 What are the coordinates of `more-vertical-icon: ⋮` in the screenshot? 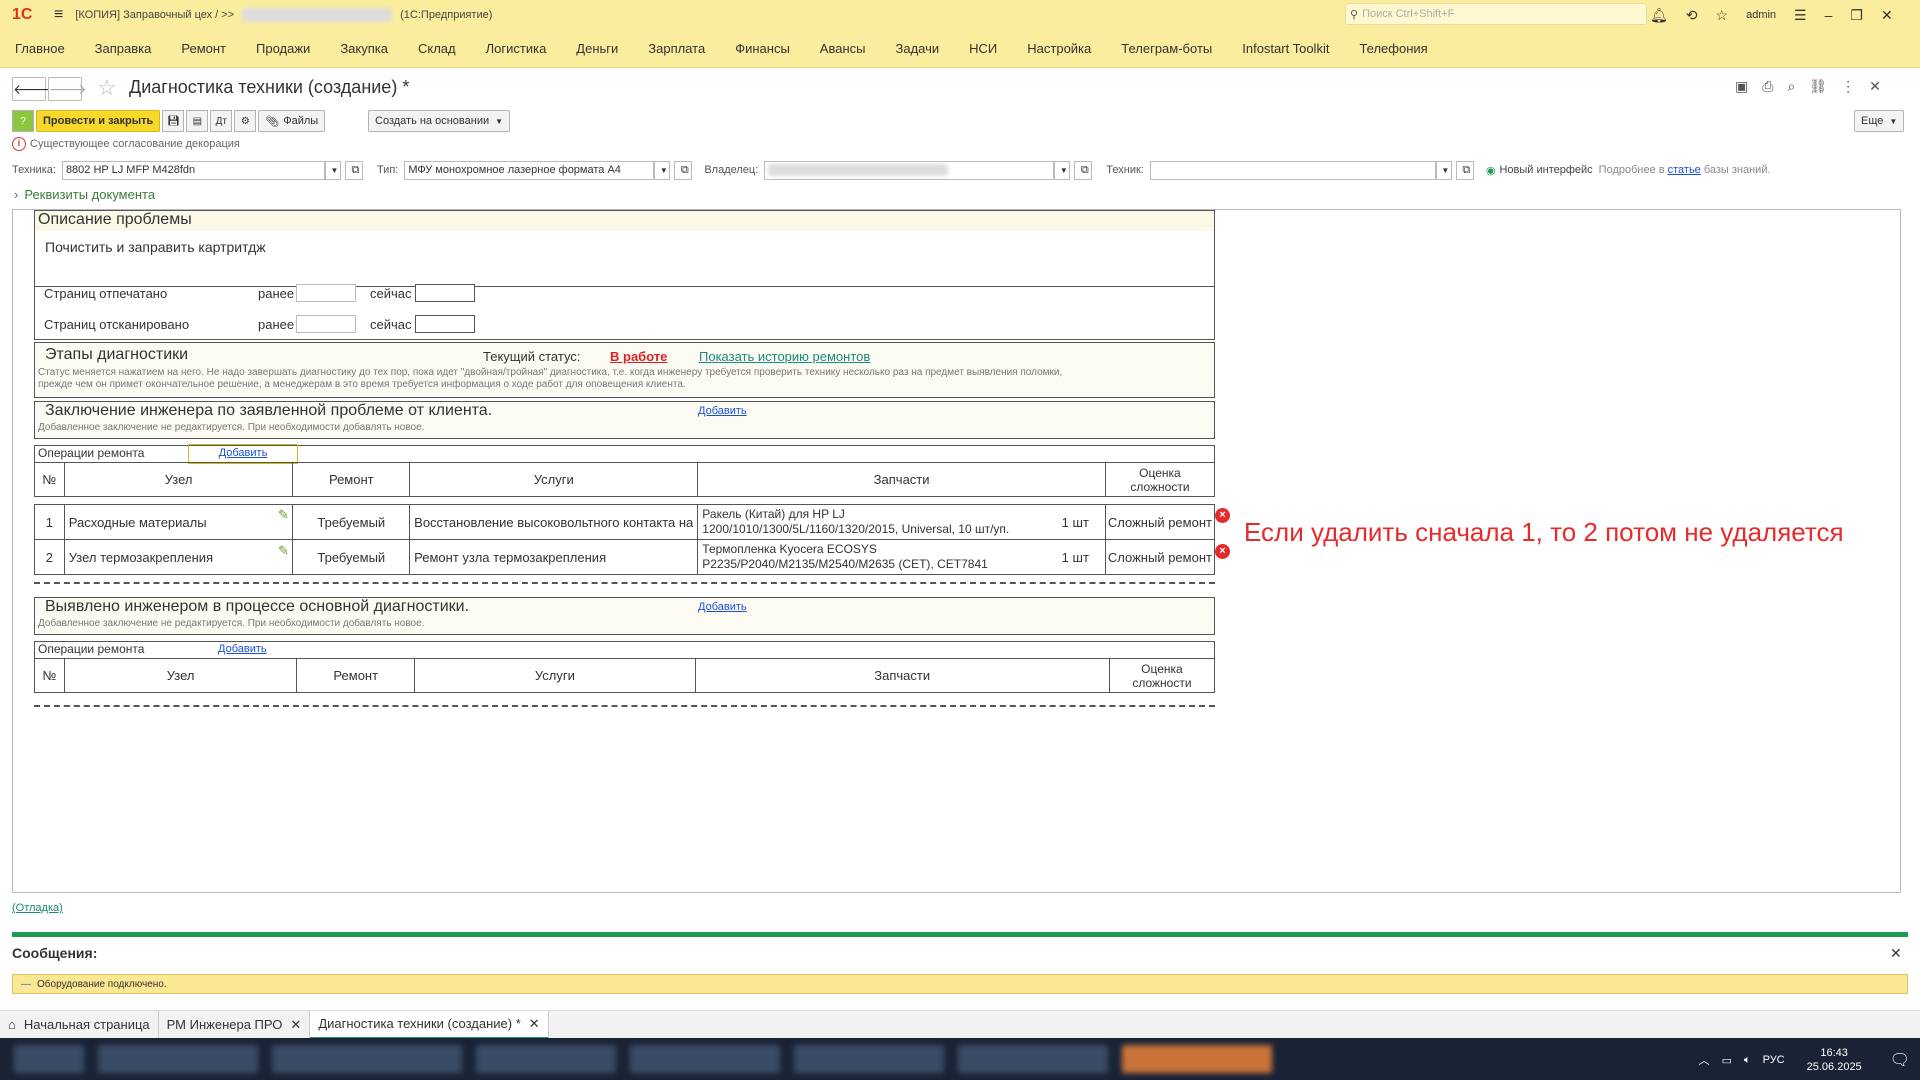 It's located at (1848, 86).